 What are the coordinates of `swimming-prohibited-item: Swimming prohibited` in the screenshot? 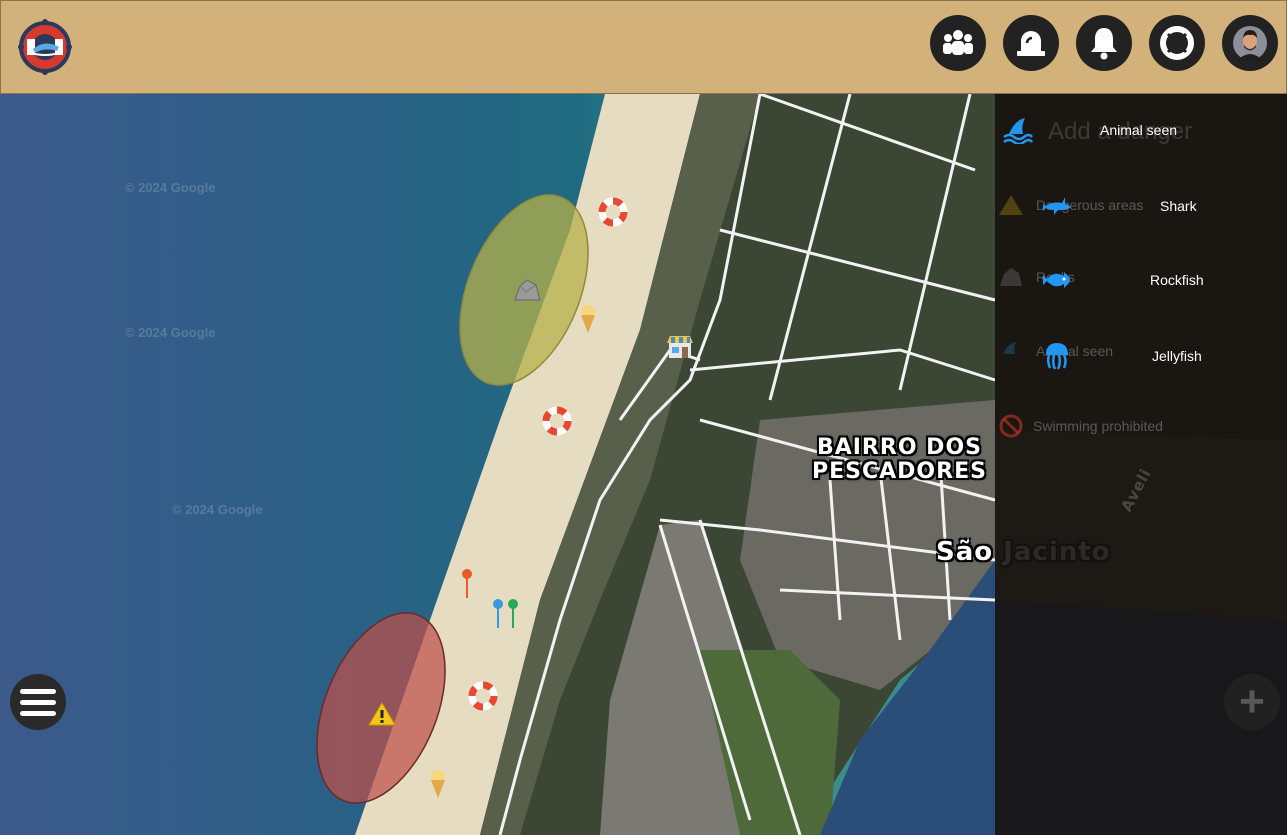 It's located at (1080, 426).